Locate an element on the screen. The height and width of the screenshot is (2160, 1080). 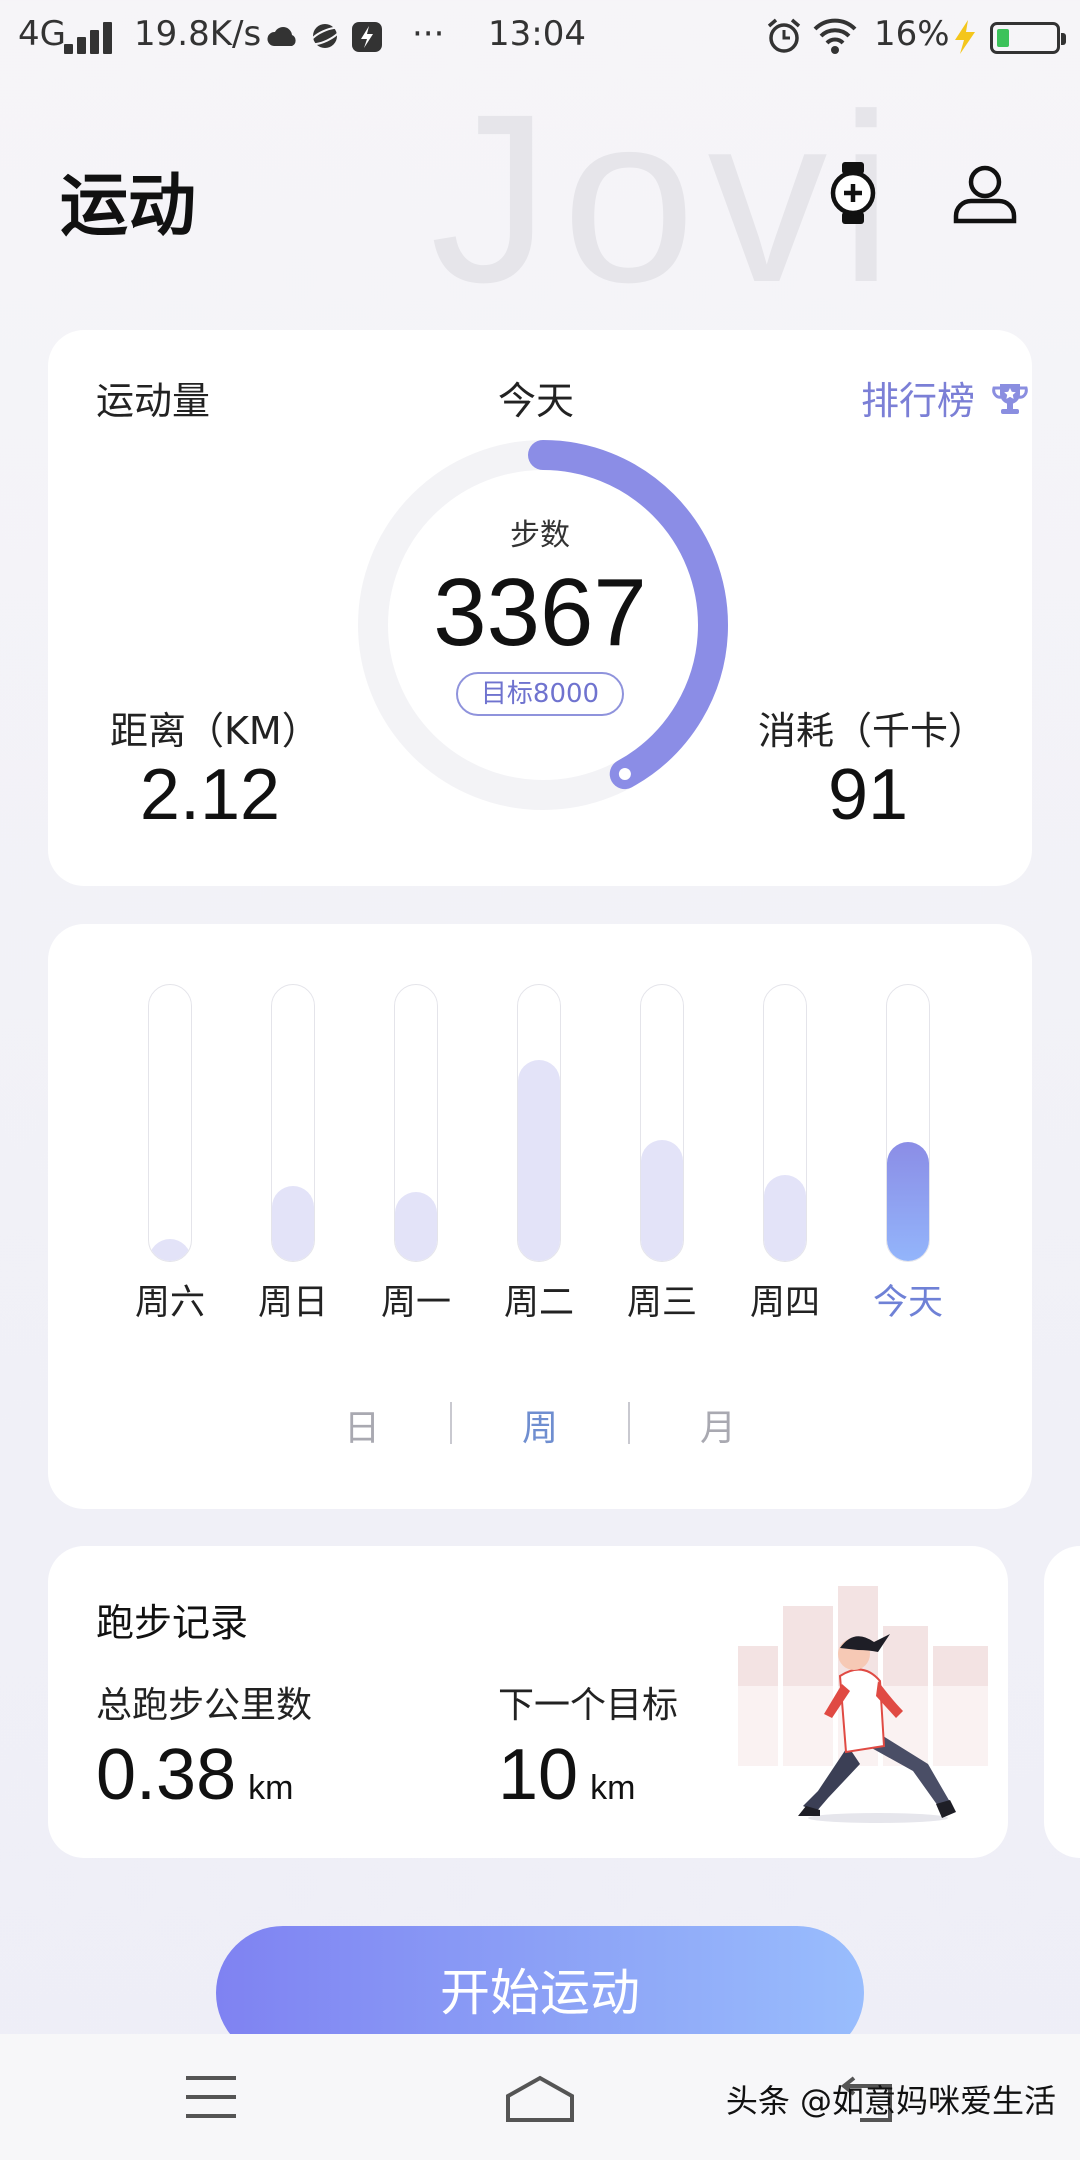
ranking-label: 排行榜 is located at coordinates (918, 401).